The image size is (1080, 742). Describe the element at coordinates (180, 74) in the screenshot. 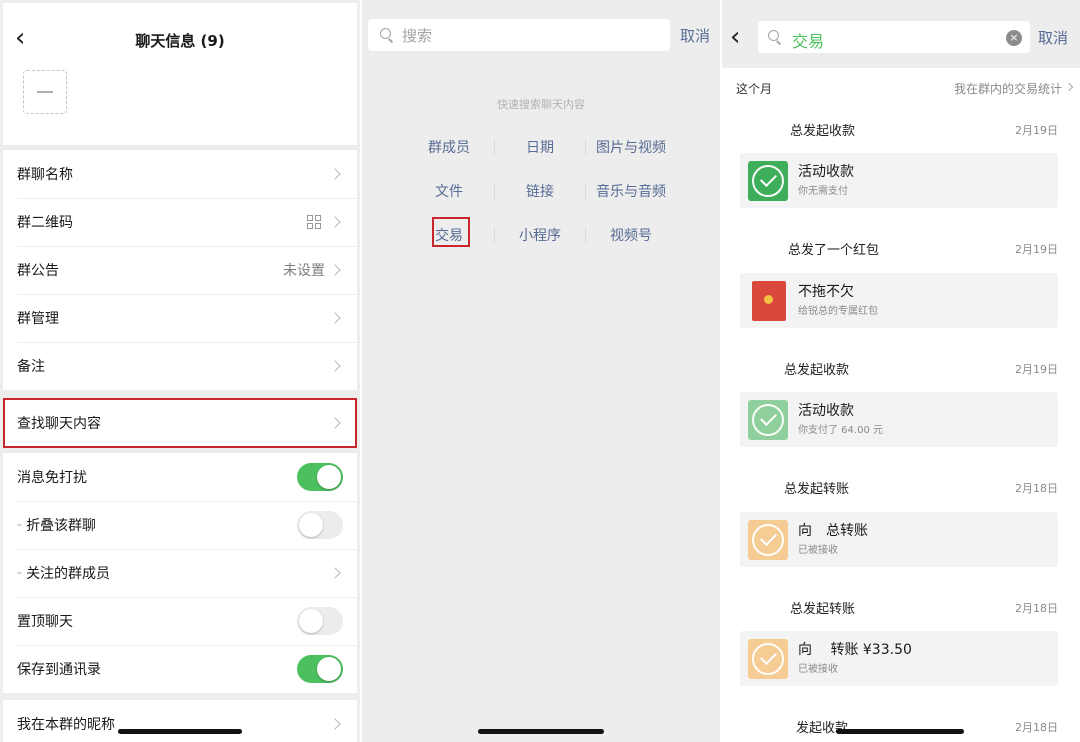

I see `chat-info-header: ‹ 聊天信息 (9)` at that location.